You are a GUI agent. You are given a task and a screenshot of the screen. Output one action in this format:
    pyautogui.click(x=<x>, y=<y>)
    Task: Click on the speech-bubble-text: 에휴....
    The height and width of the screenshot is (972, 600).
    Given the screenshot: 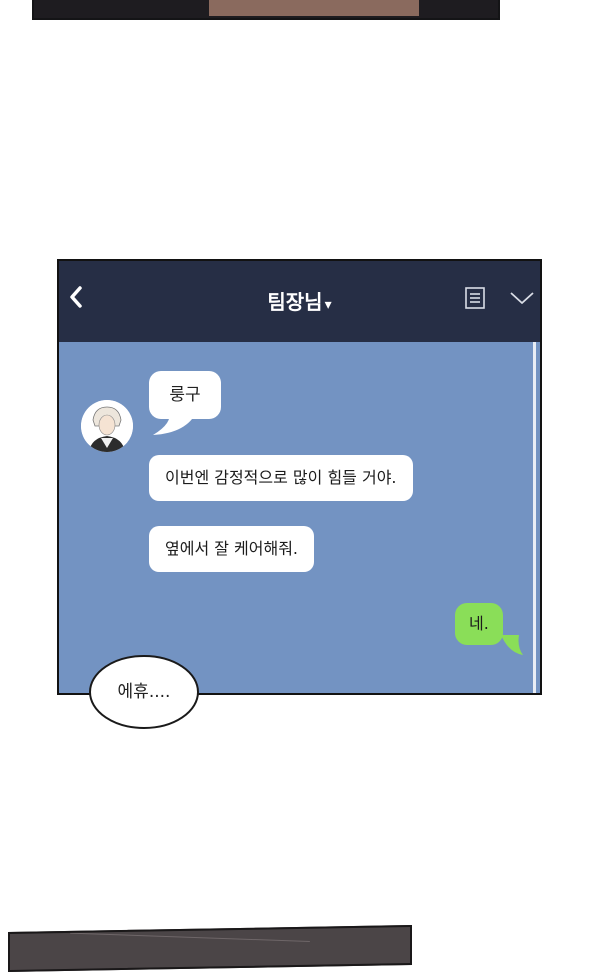 What is the action you would take?
    pyautogui.click(x=144, y=692)
    